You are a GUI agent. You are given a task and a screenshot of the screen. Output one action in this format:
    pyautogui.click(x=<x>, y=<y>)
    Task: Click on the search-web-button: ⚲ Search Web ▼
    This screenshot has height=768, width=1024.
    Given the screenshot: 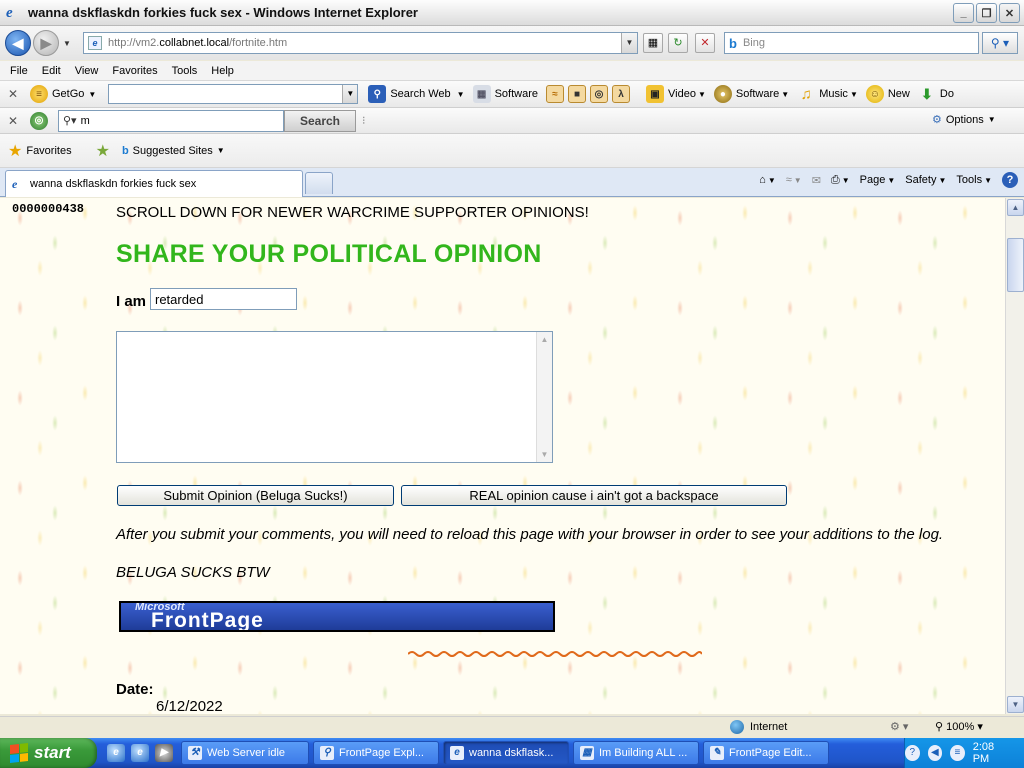 What is the action you would take?
    pyautogui.click(x=416, y=94)
    